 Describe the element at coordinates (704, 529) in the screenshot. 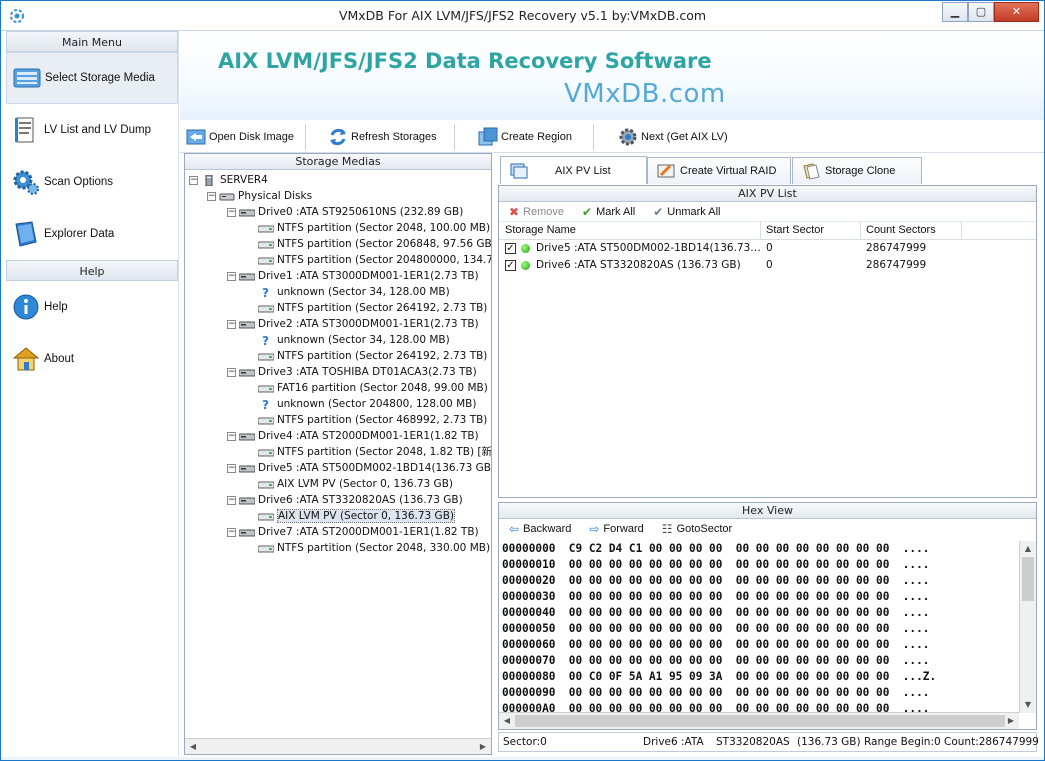

I see `goto-sector-label: GotoSector` at that location.